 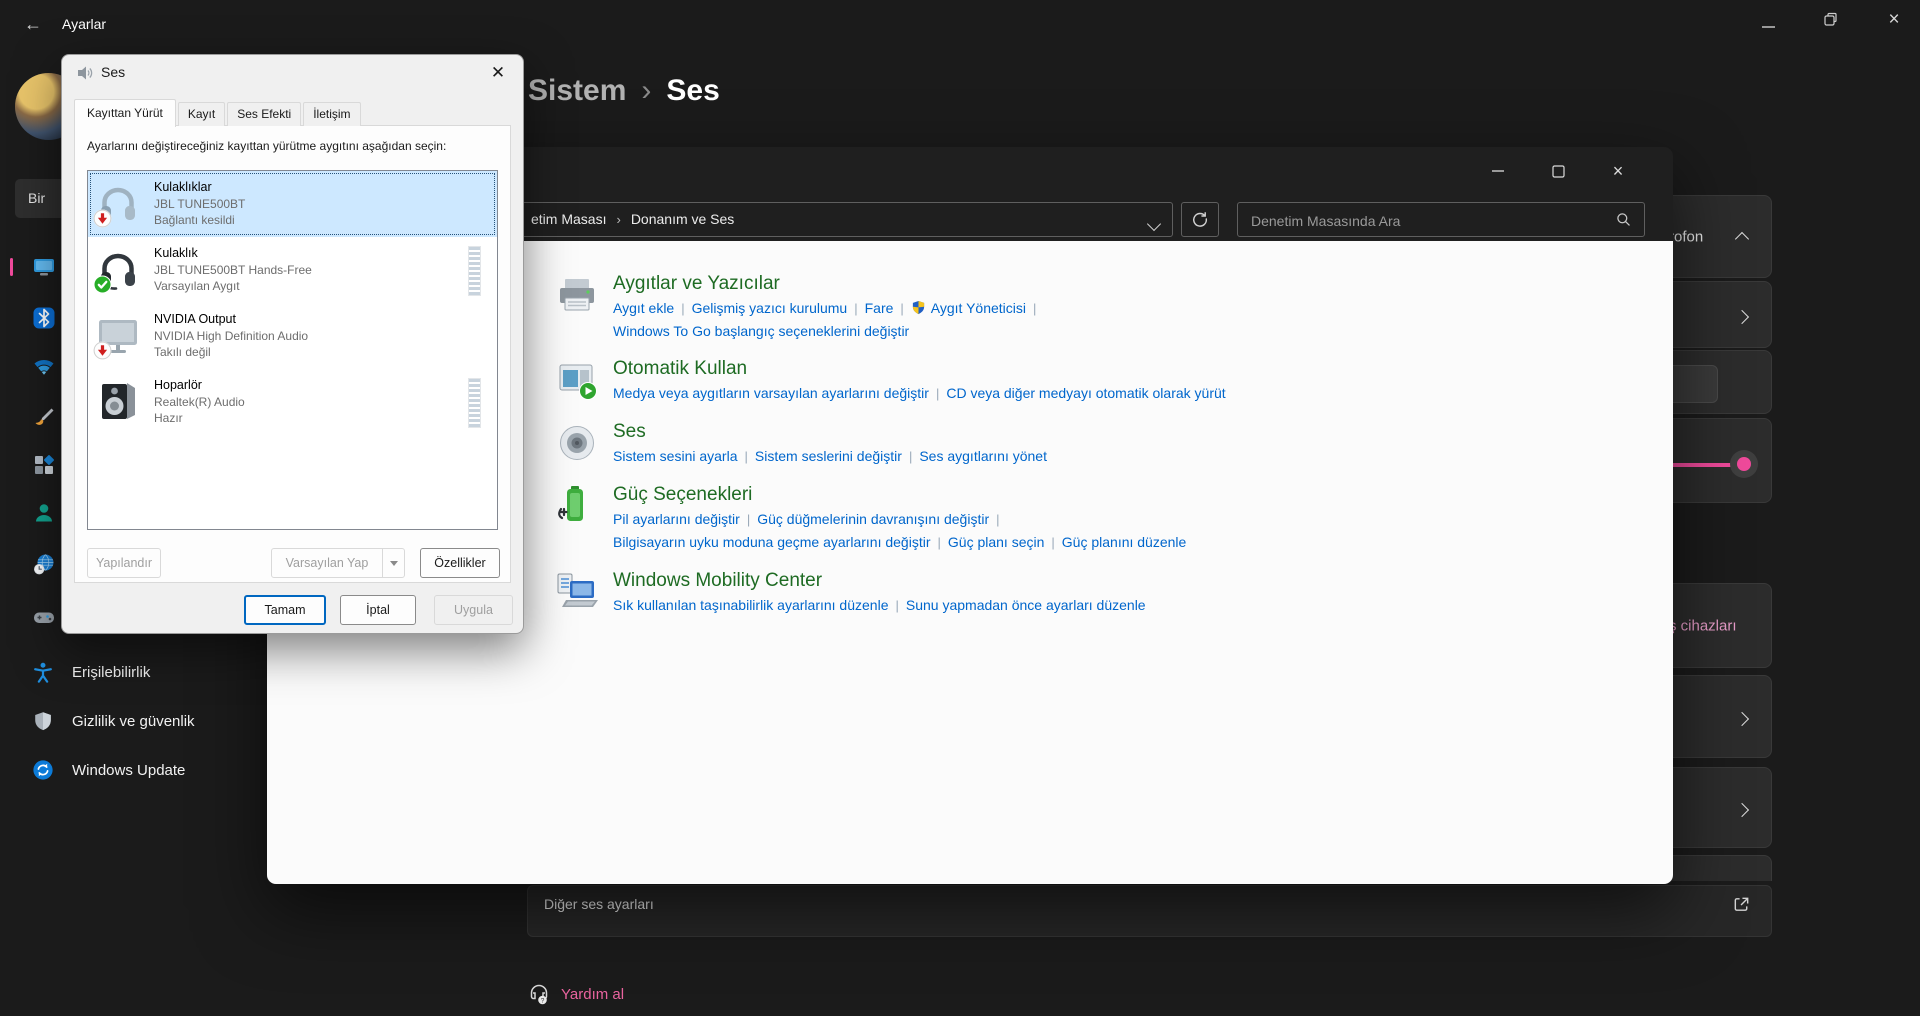 I want to click on cp-section-title: Aygıtlar ve Yazıcılar, so click(x=828, y=284).